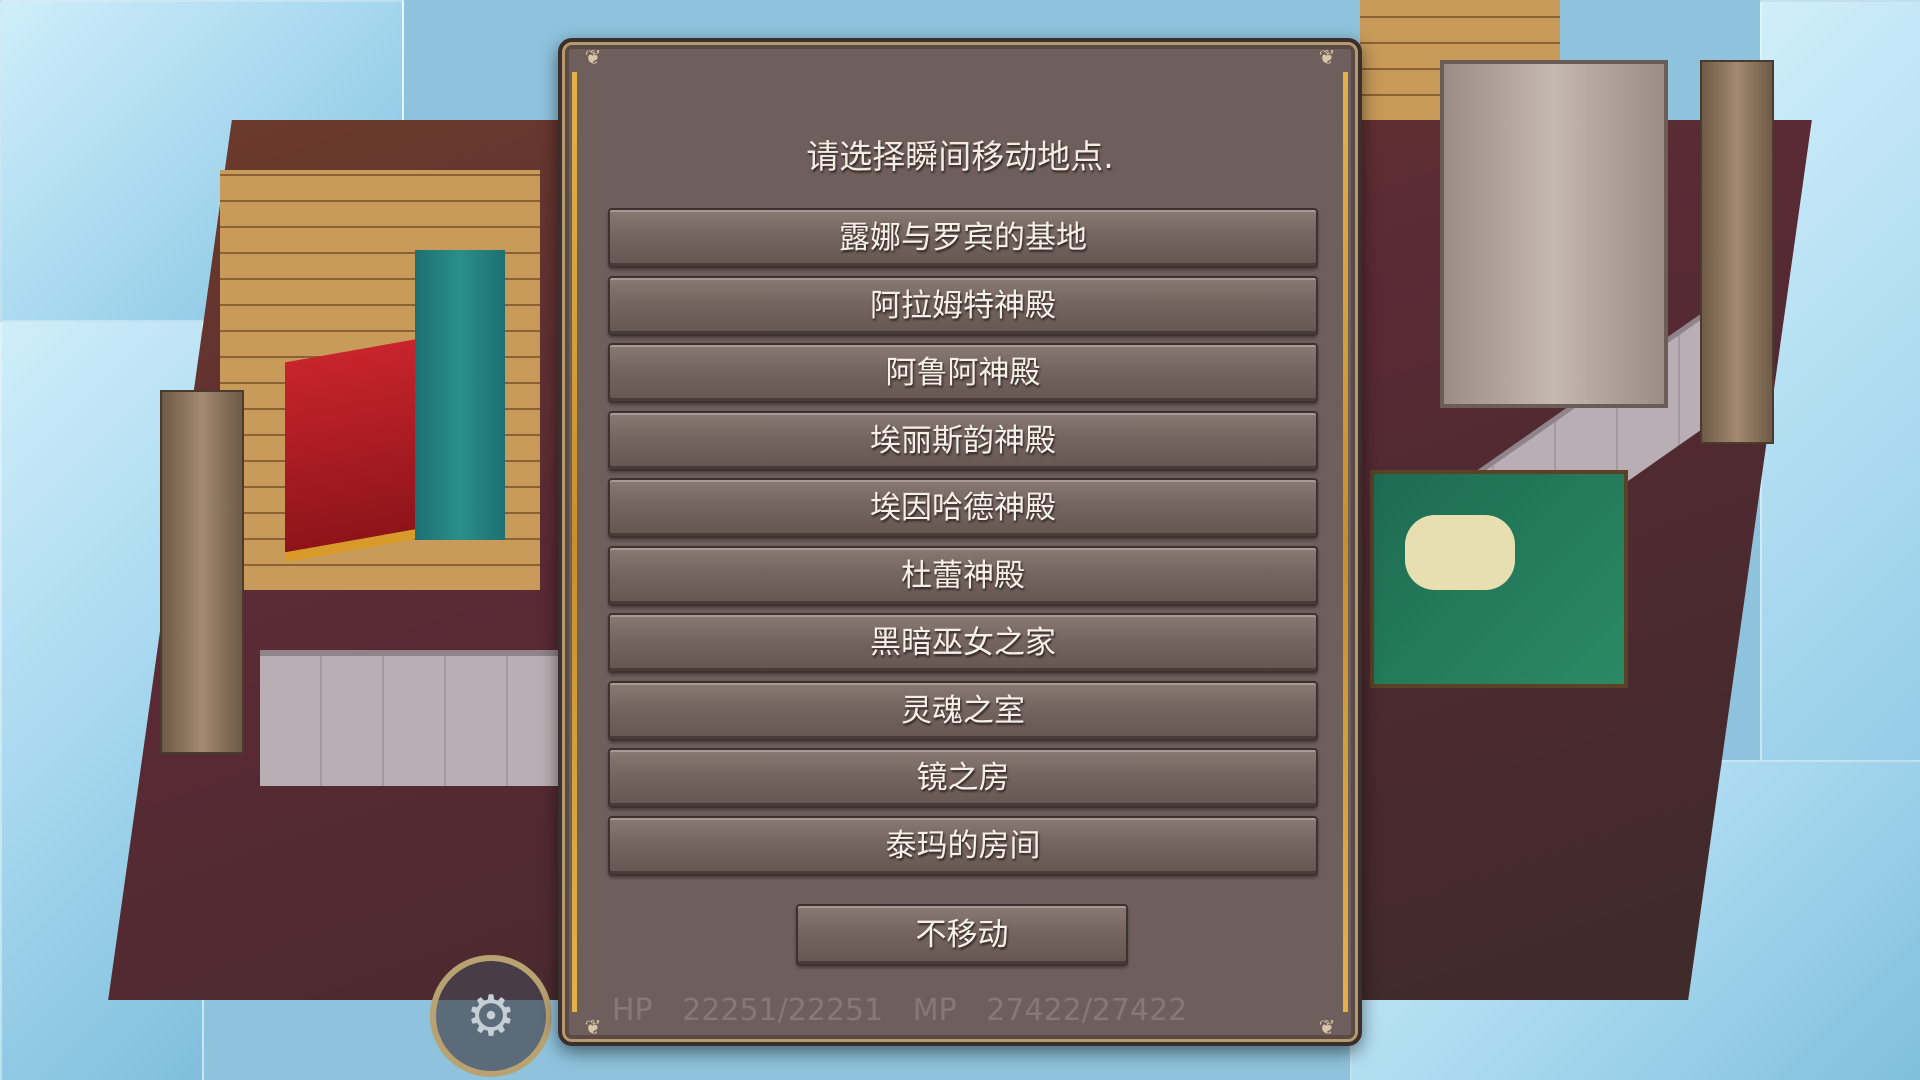  What do you see at coordinates (632, 1011) in the screenshot?
I see `hp-label: HP` at bounding box center [632, 1011].